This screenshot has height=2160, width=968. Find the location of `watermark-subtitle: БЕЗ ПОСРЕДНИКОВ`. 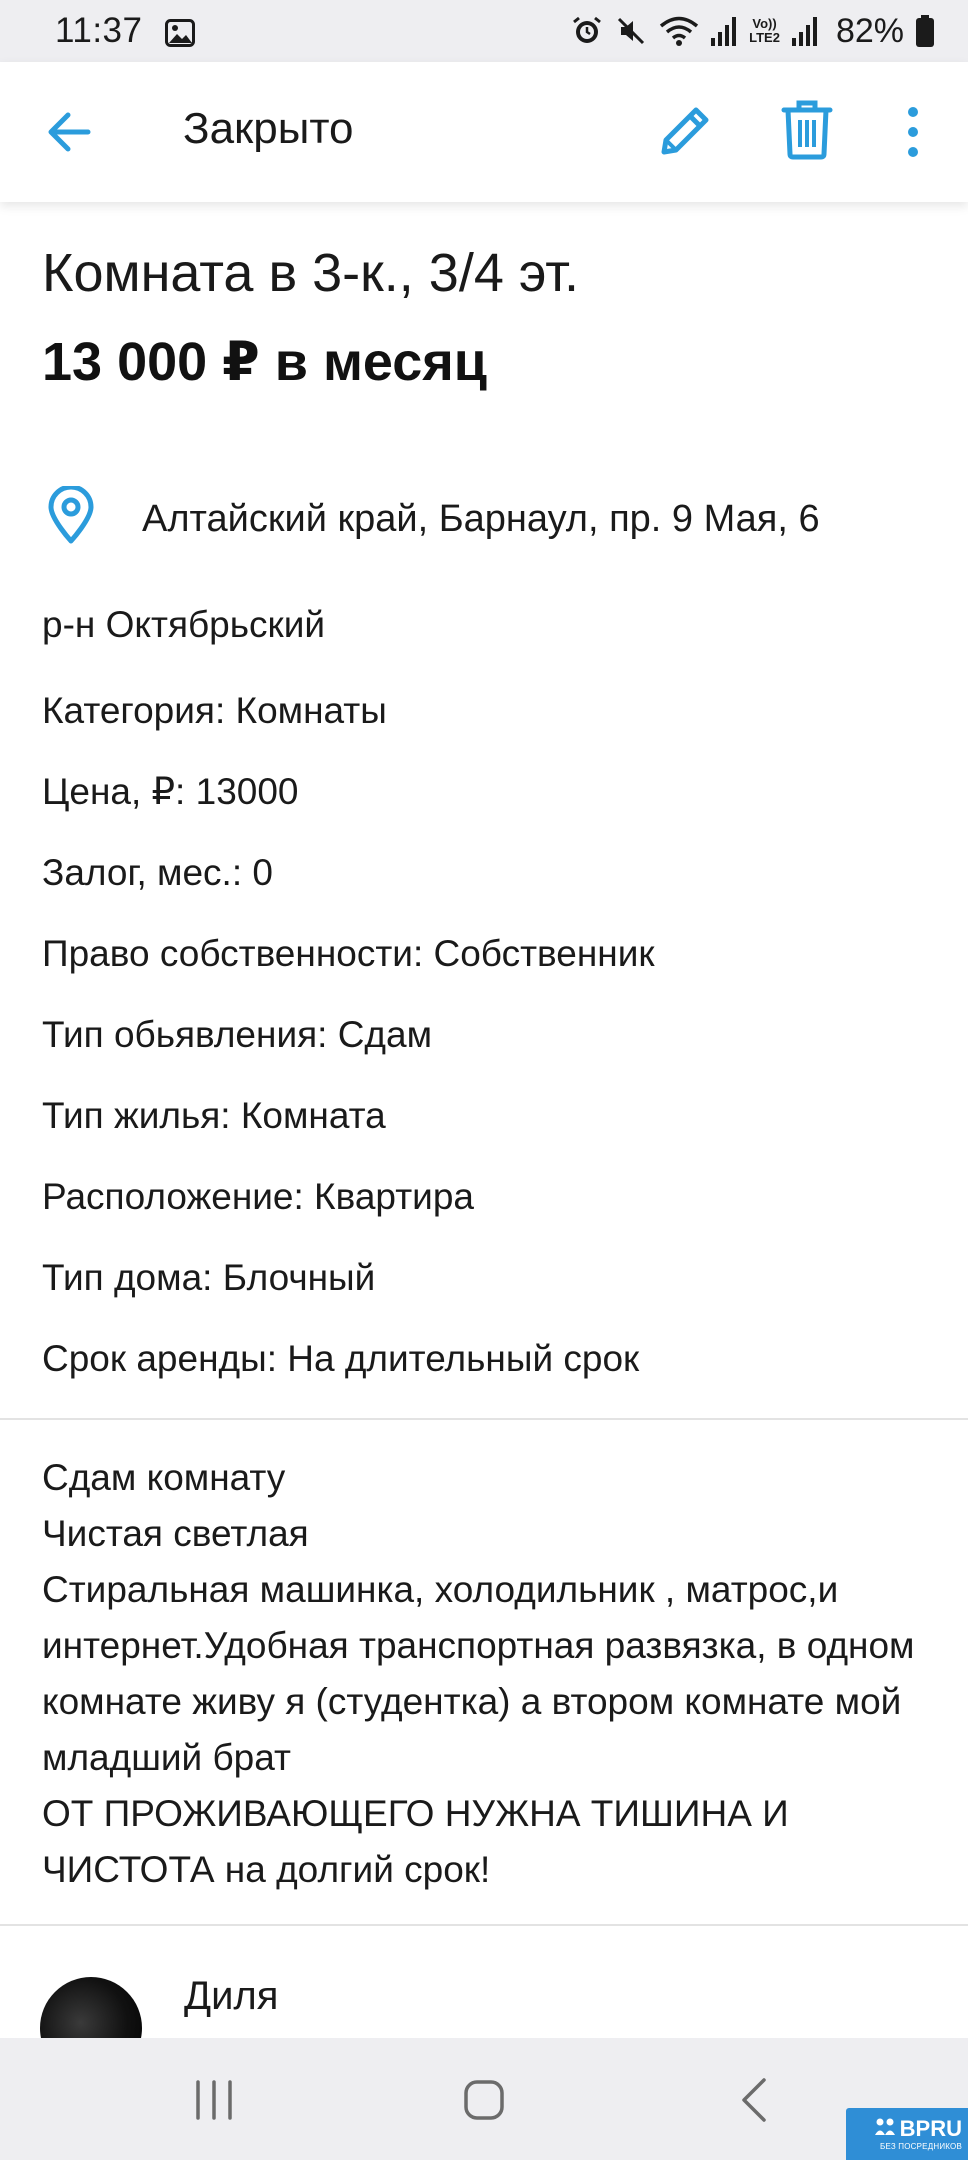

watermark-subtitle: БЕЗ ПОСРЕДНИКОВ is located at coordinates (921, 2146).